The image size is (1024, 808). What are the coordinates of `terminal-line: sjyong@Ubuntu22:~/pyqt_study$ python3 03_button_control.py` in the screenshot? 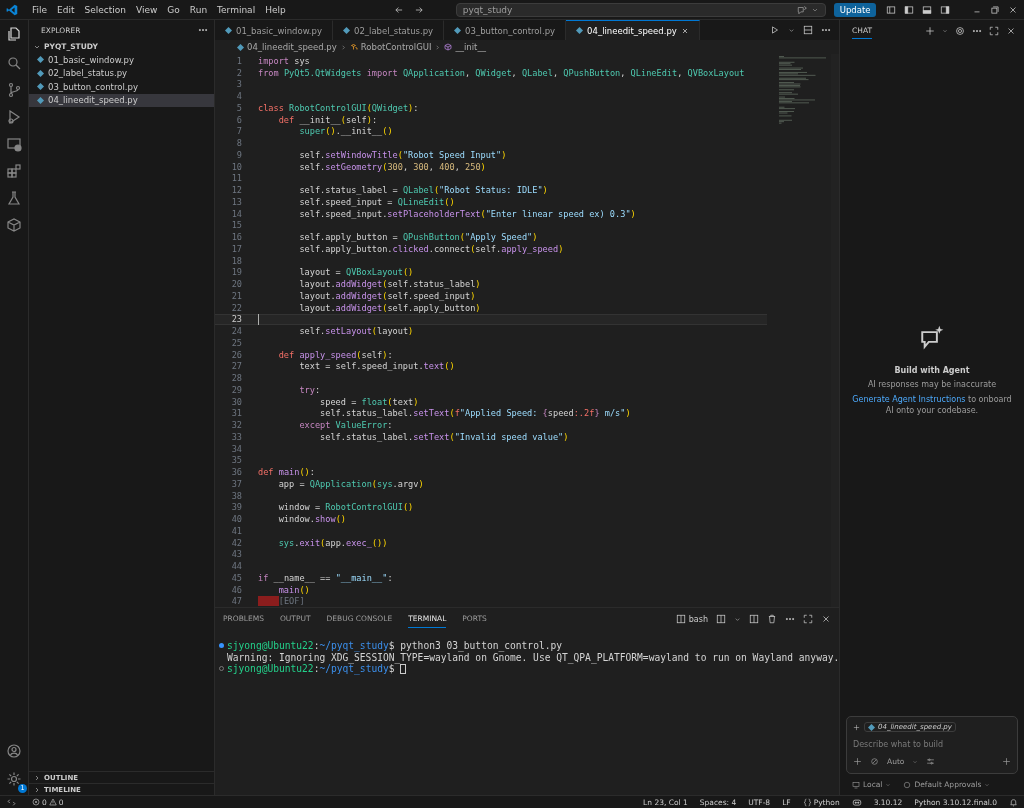 It's located at (394, 646).